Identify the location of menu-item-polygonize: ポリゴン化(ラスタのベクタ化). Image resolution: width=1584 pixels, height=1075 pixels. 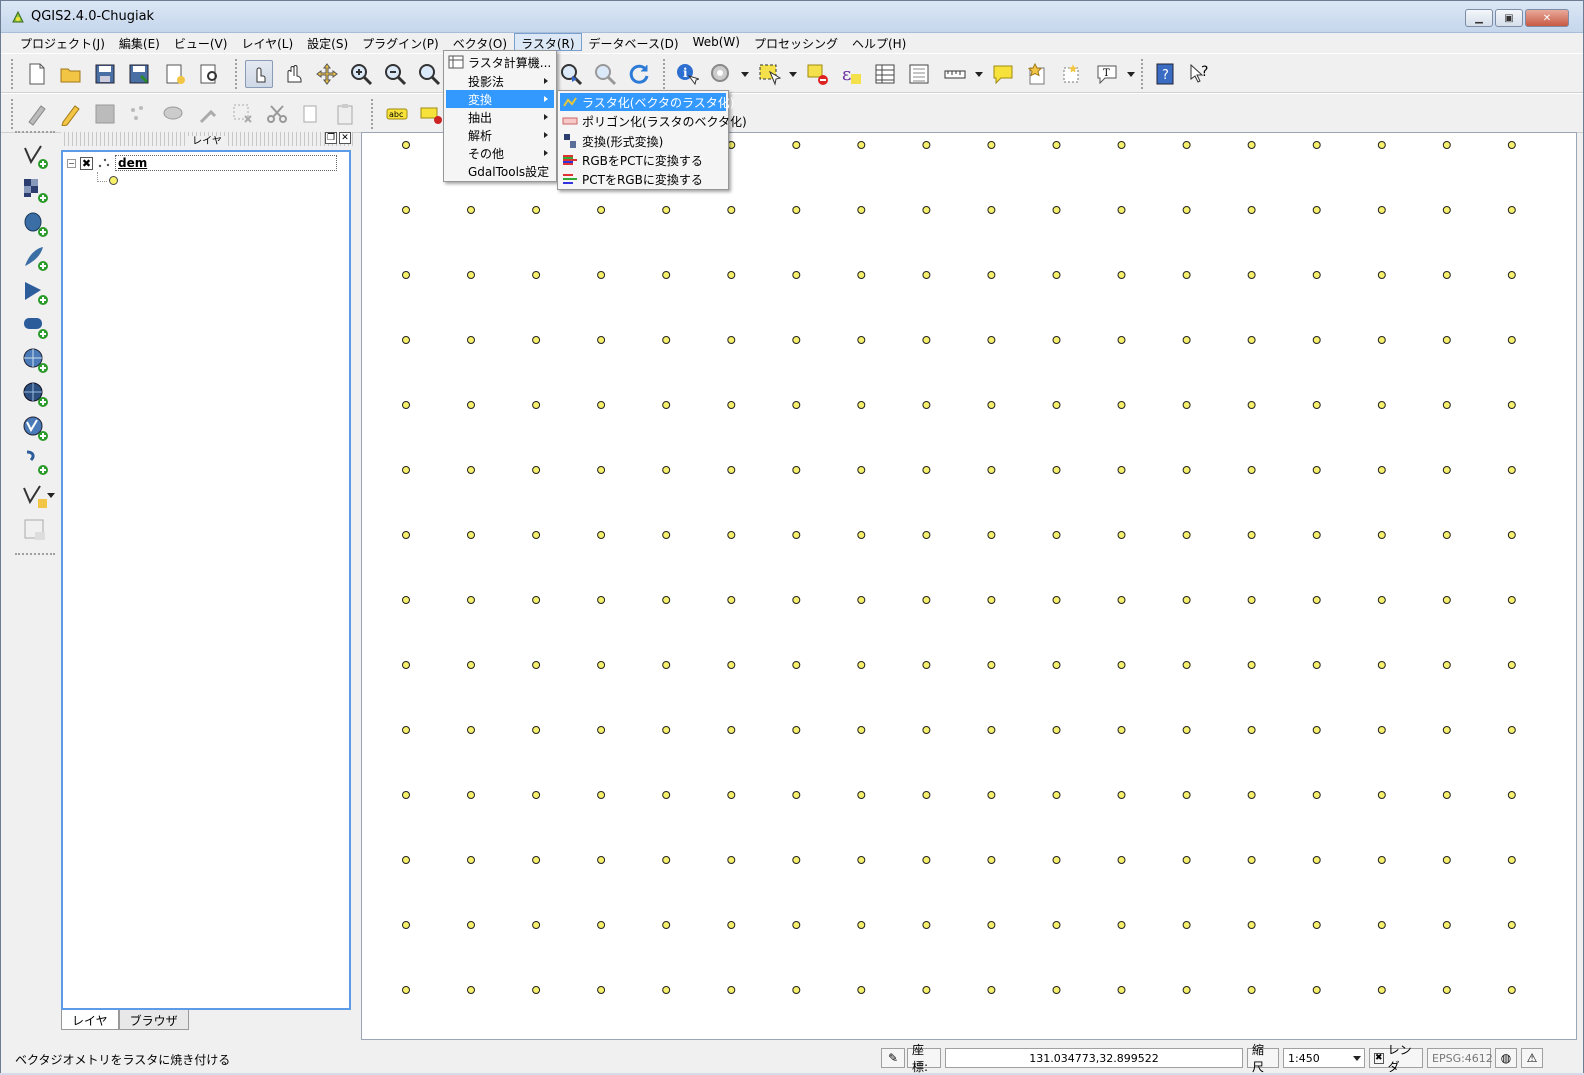
(653, 121).